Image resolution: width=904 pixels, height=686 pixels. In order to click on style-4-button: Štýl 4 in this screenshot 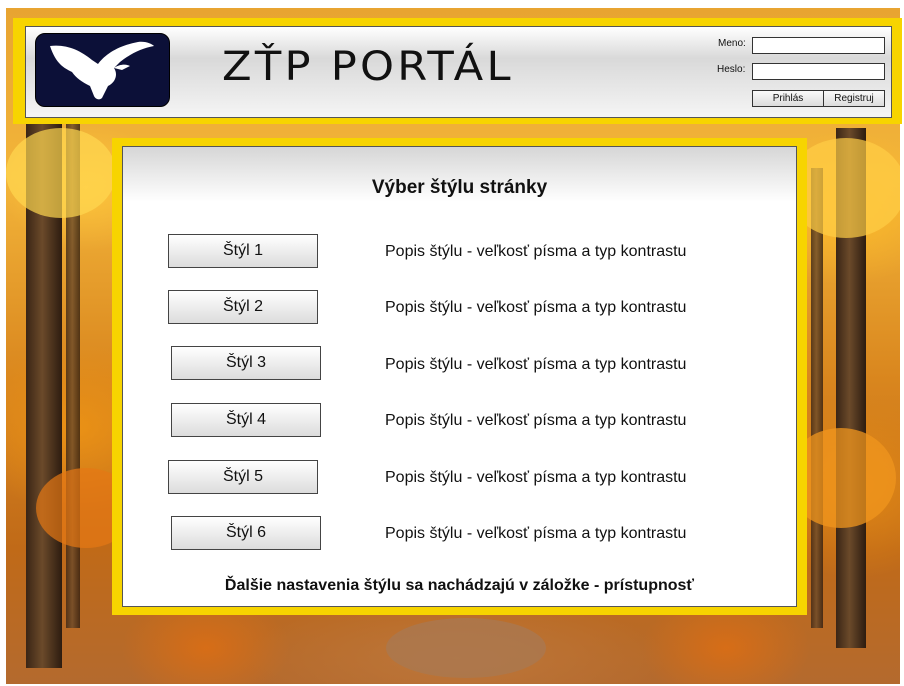, I will do `click(246, 420)`.